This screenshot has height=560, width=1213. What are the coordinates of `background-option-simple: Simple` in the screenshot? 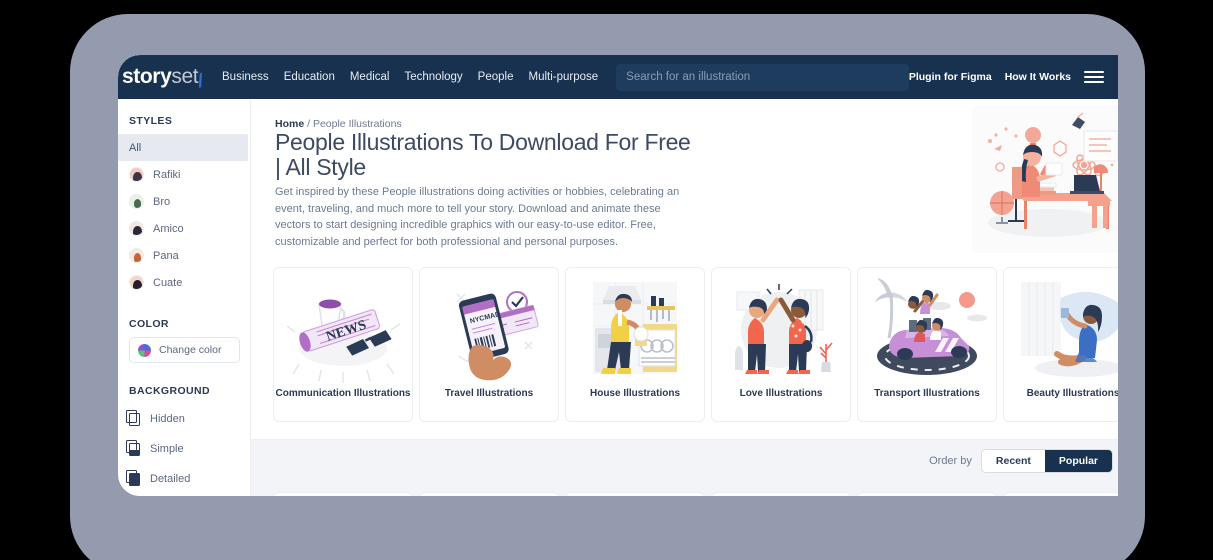 It's located at (184, 449).